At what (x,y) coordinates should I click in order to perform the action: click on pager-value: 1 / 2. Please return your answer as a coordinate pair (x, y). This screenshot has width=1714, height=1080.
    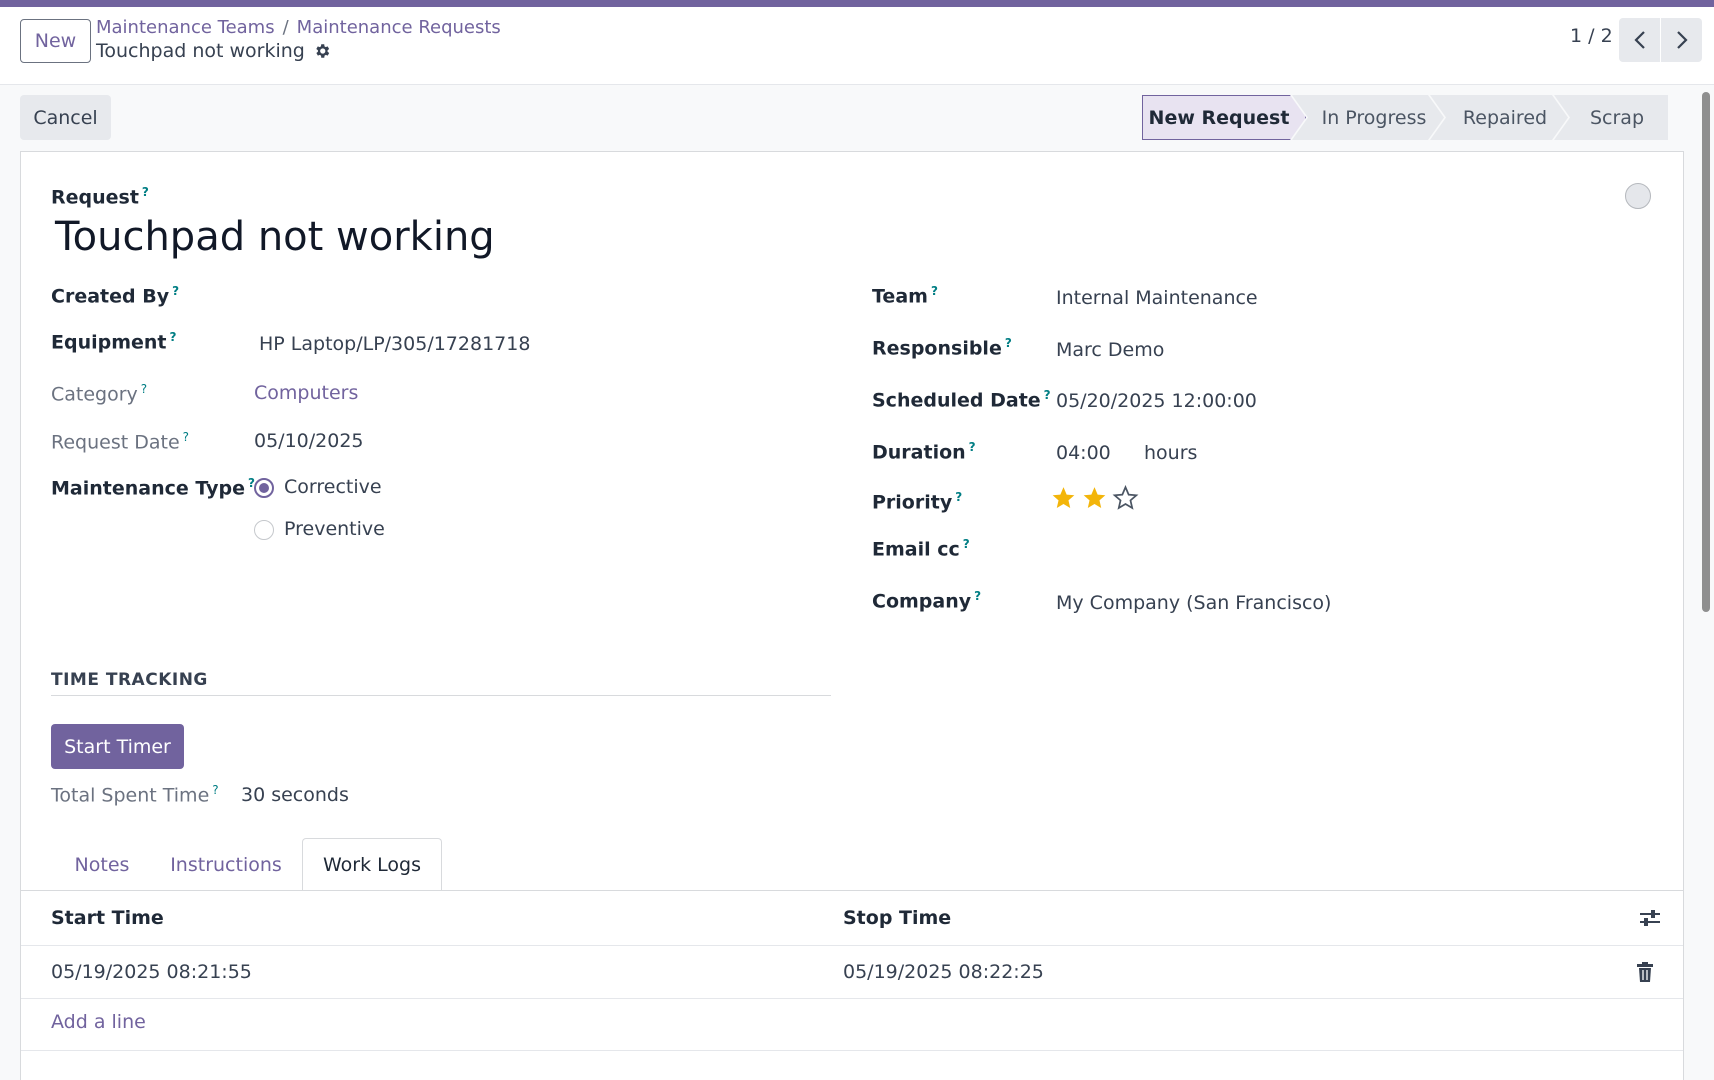
    Looking at the image, I should click on (1591, 36).